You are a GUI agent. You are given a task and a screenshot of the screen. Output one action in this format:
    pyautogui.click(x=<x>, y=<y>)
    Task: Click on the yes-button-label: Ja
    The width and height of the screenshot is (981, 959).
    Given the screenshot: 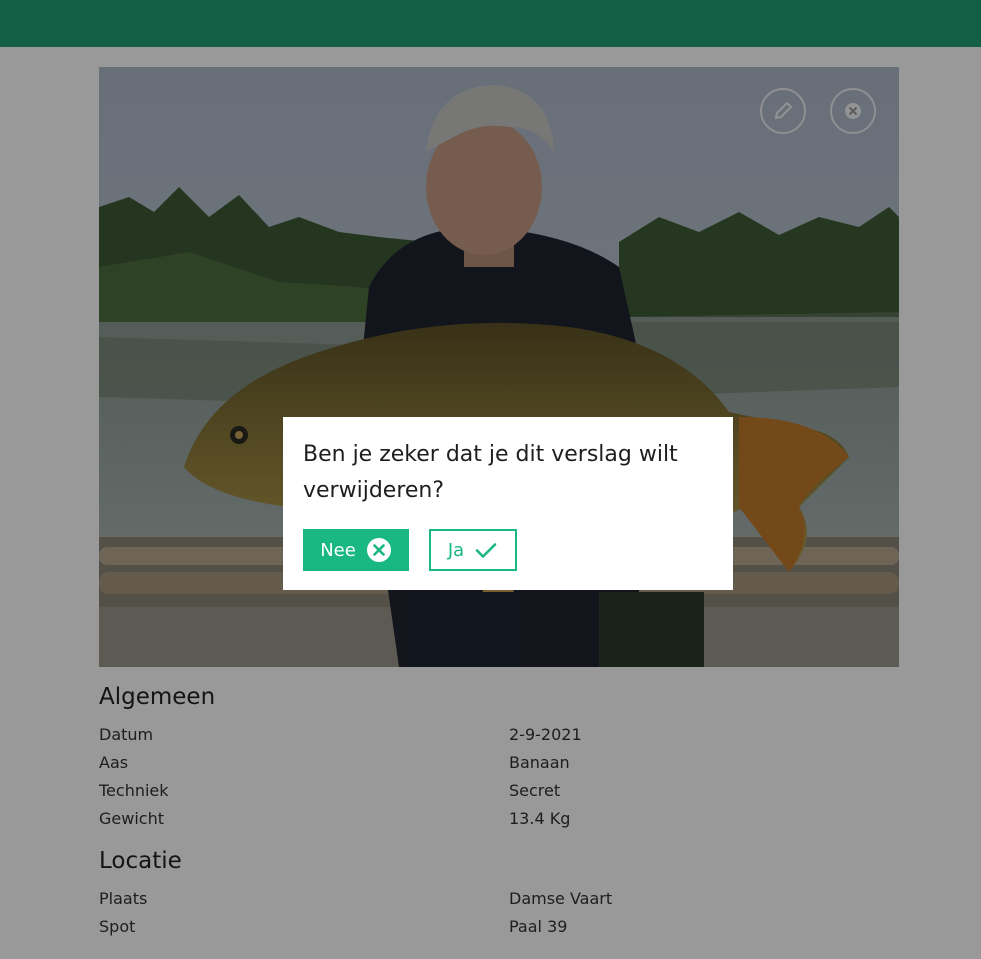 What is the action you would take?
    pyautogui.click(x=456, y=550)
    